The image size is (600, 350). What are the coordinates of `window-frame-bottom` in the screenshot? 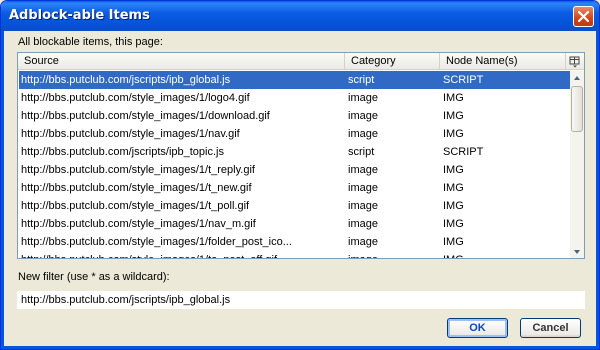 It's located at (300, 347).